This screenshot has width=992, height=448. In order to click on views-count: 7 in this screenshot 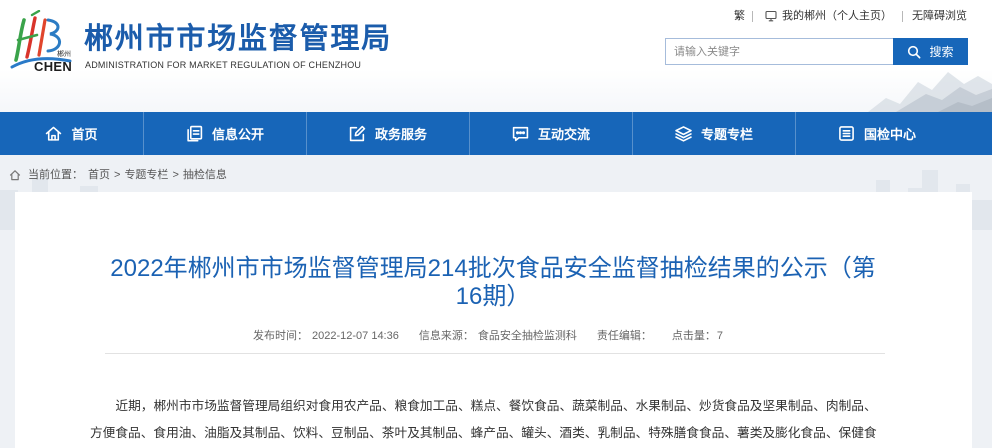, I will do `click(719, 336)`.